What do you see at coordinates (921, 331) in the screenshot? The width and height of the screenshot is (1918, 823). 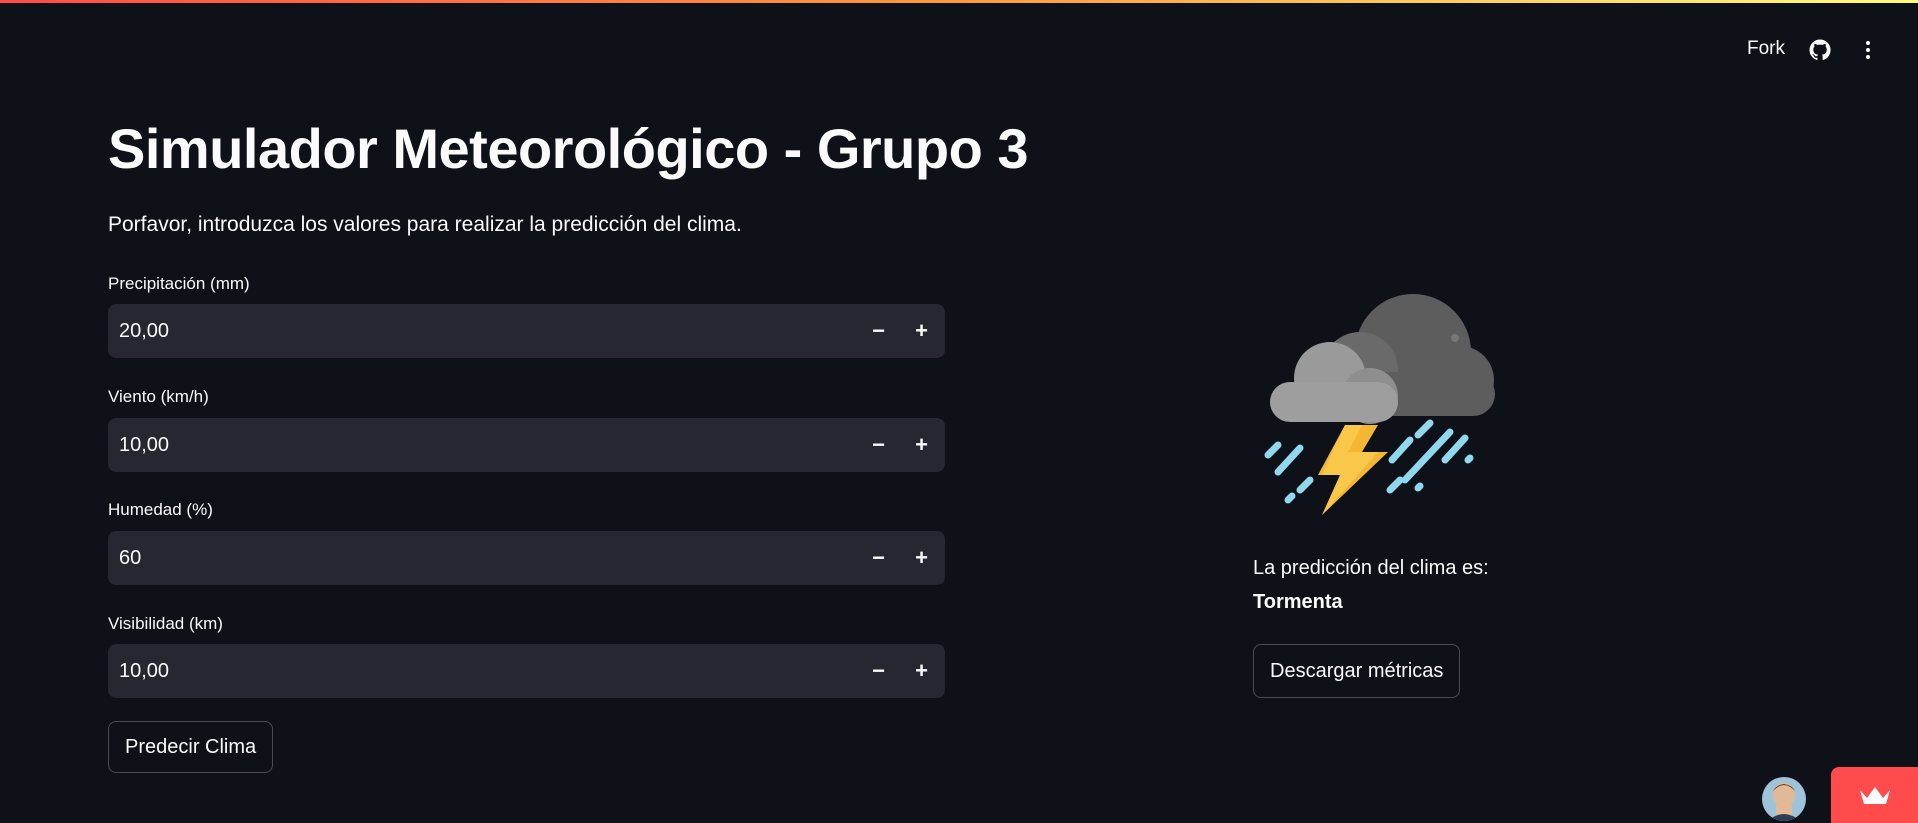 I see `precipitation-increment-button: +` at bounding box center [921, 331].